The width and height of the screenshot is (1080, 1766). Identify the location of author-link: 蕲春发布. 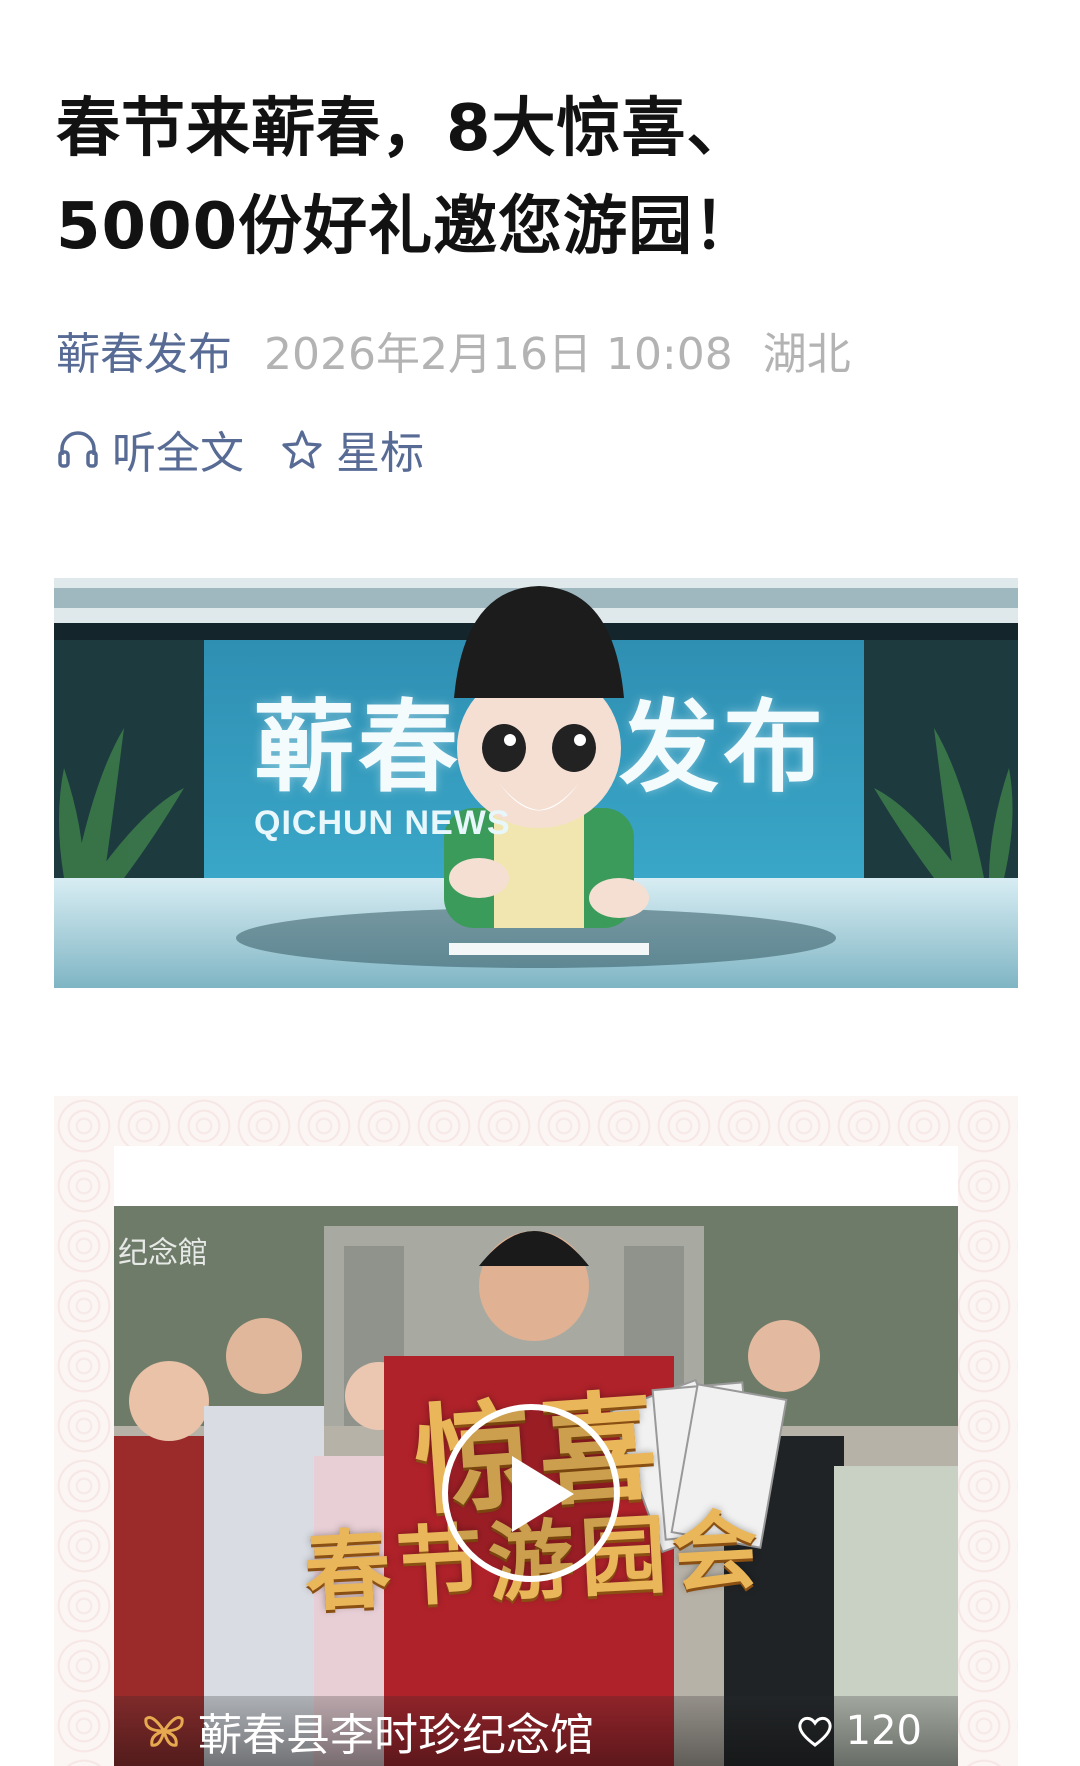
(144, 355).